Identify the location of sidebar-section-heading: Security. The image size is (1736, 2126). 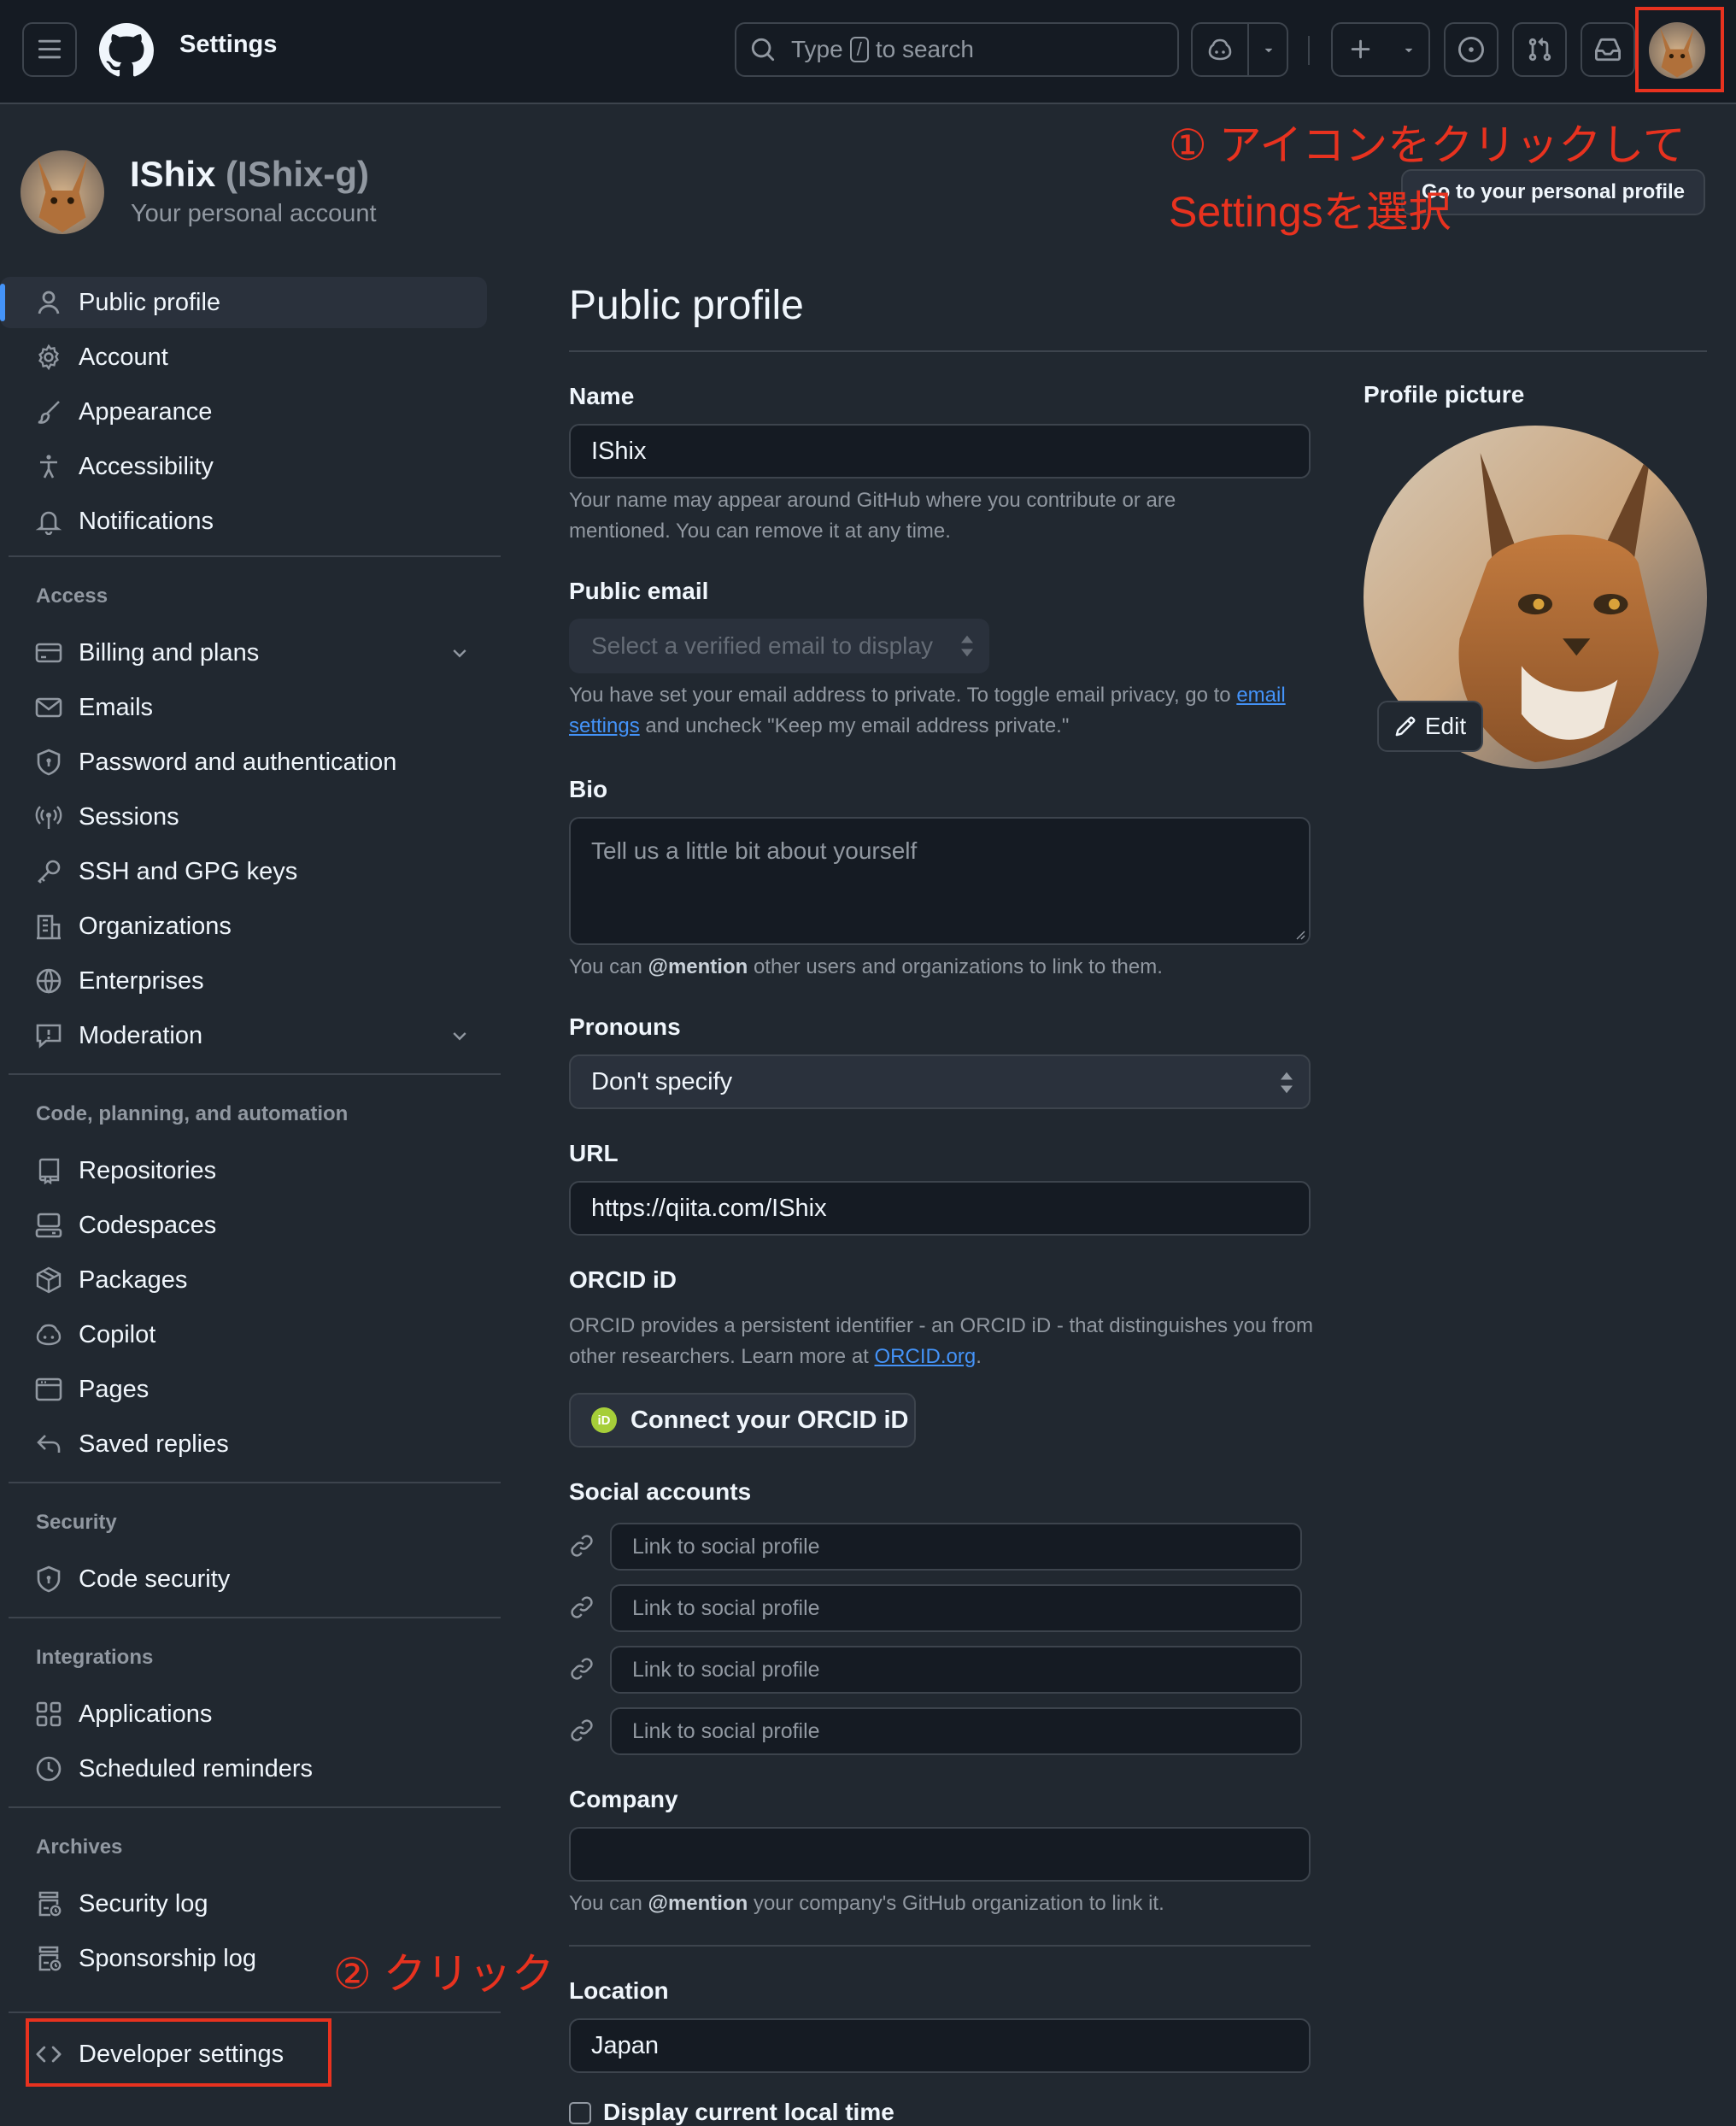
(76, 1522).